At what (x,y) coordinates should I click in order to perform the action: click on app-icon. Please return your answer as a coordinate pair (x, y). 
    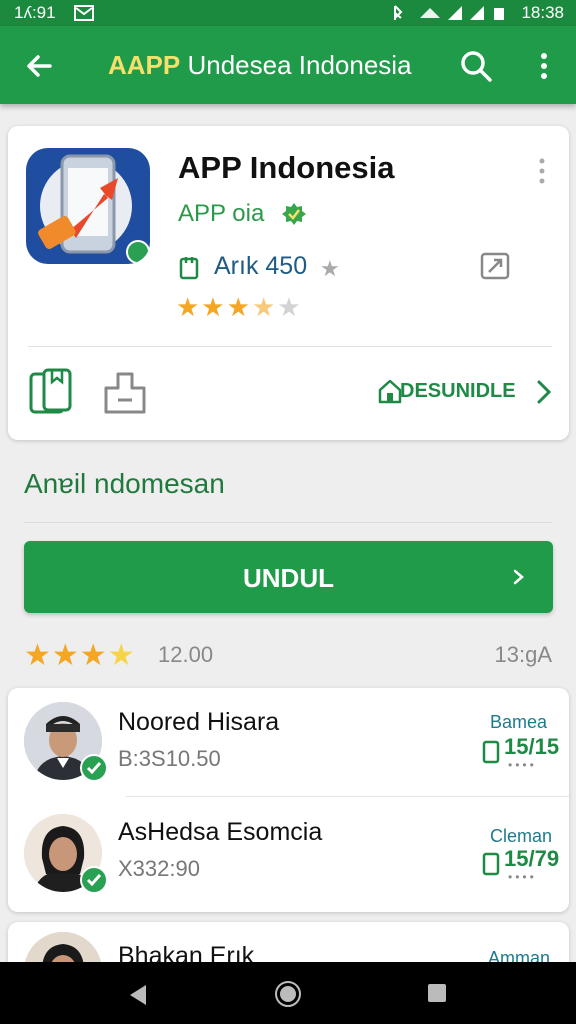
    Looking at the image, I should click on (88, 206).